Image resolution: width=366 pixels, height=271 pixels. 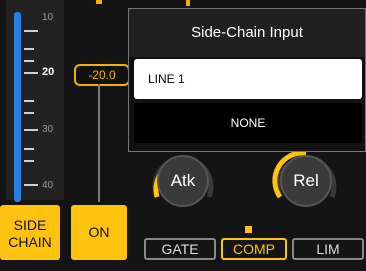 I want to click on option-line-1: LINE 1, so click(x=248, y=79).